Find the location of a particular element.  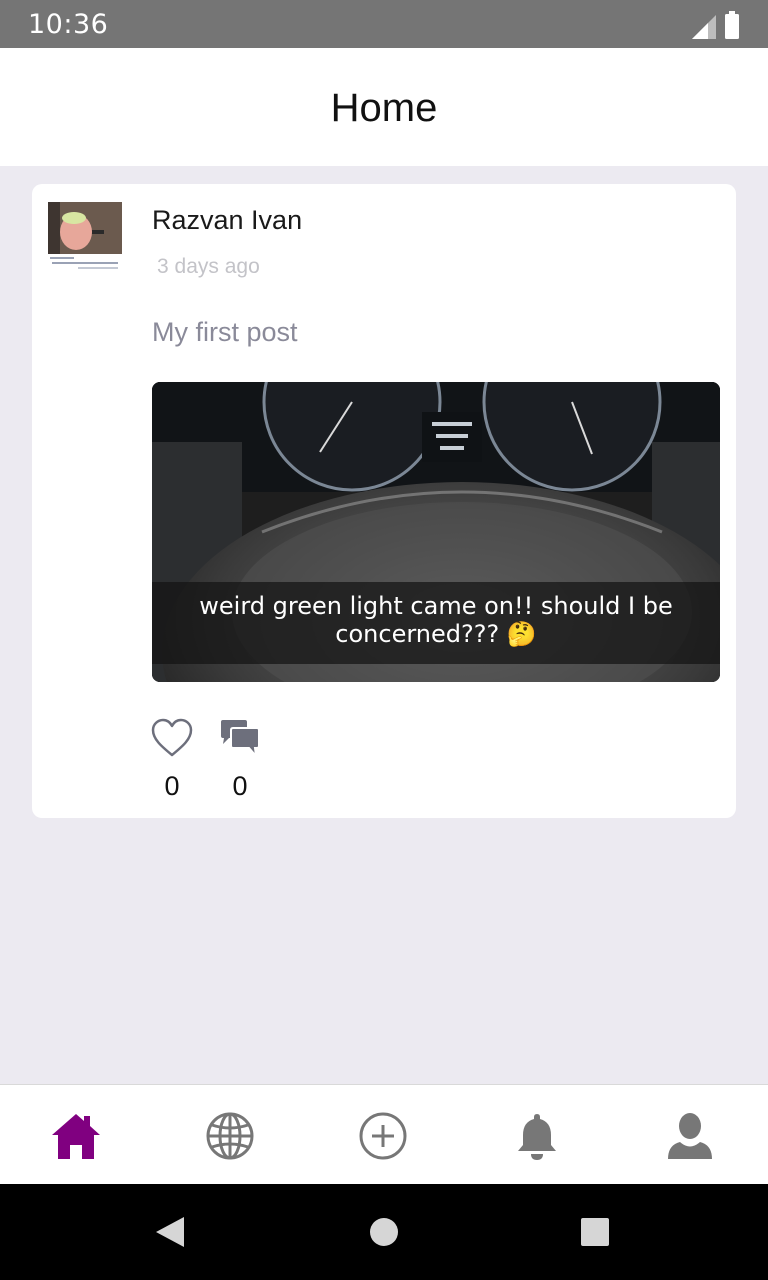

avatar-image is located at coordinates (85, 238).